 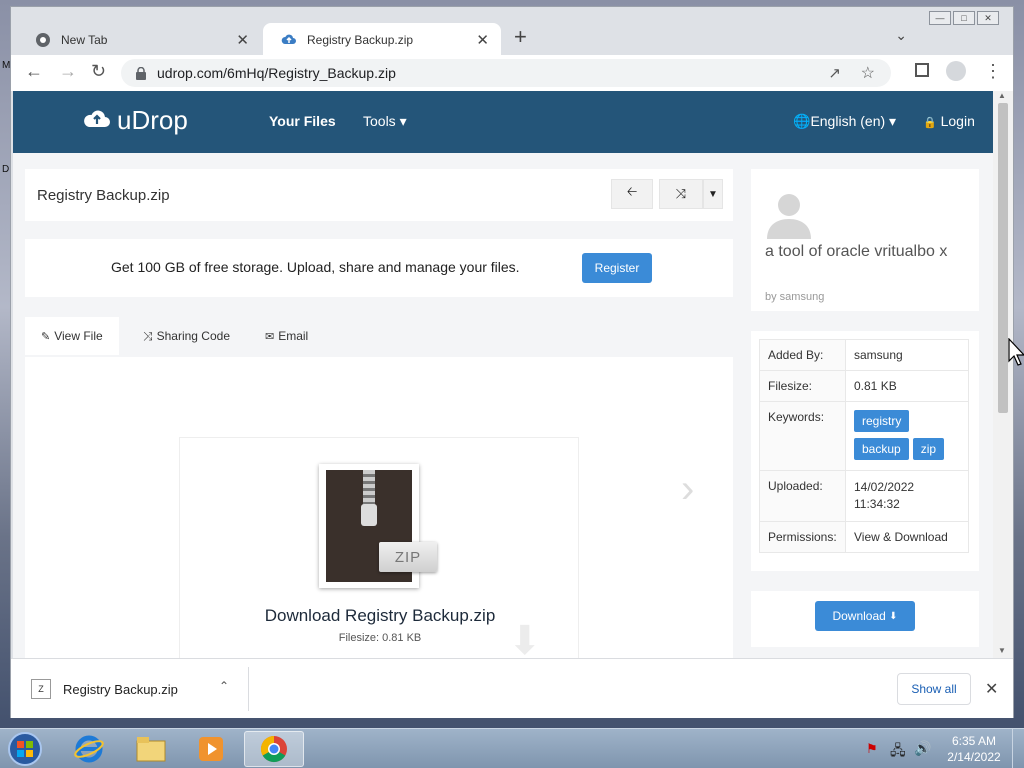 What do you see at coordinates (120, 689) in the screenshot?
I see `download-filename: Registry Backup.zip` at bounding box center [120, 689].